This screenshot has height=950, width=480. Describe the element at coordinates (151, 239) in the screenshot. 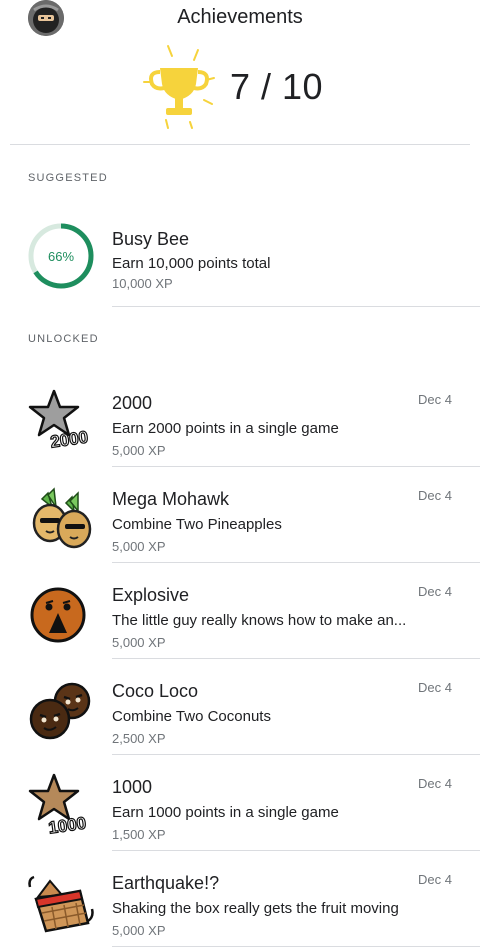

I see `achievement-name: Busy Bee` at that location.